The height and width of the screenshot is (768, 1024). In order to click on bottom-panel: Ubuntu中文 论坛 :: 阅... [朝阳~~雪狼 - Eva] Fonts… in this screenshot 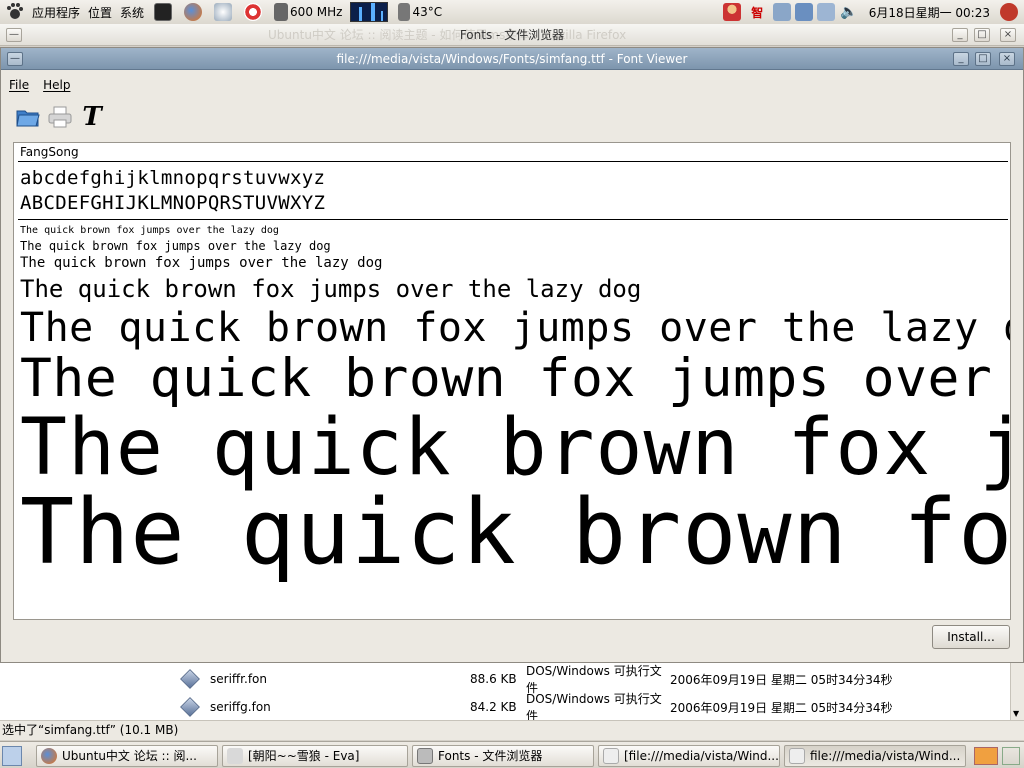, I will do `click(512, 754)`.